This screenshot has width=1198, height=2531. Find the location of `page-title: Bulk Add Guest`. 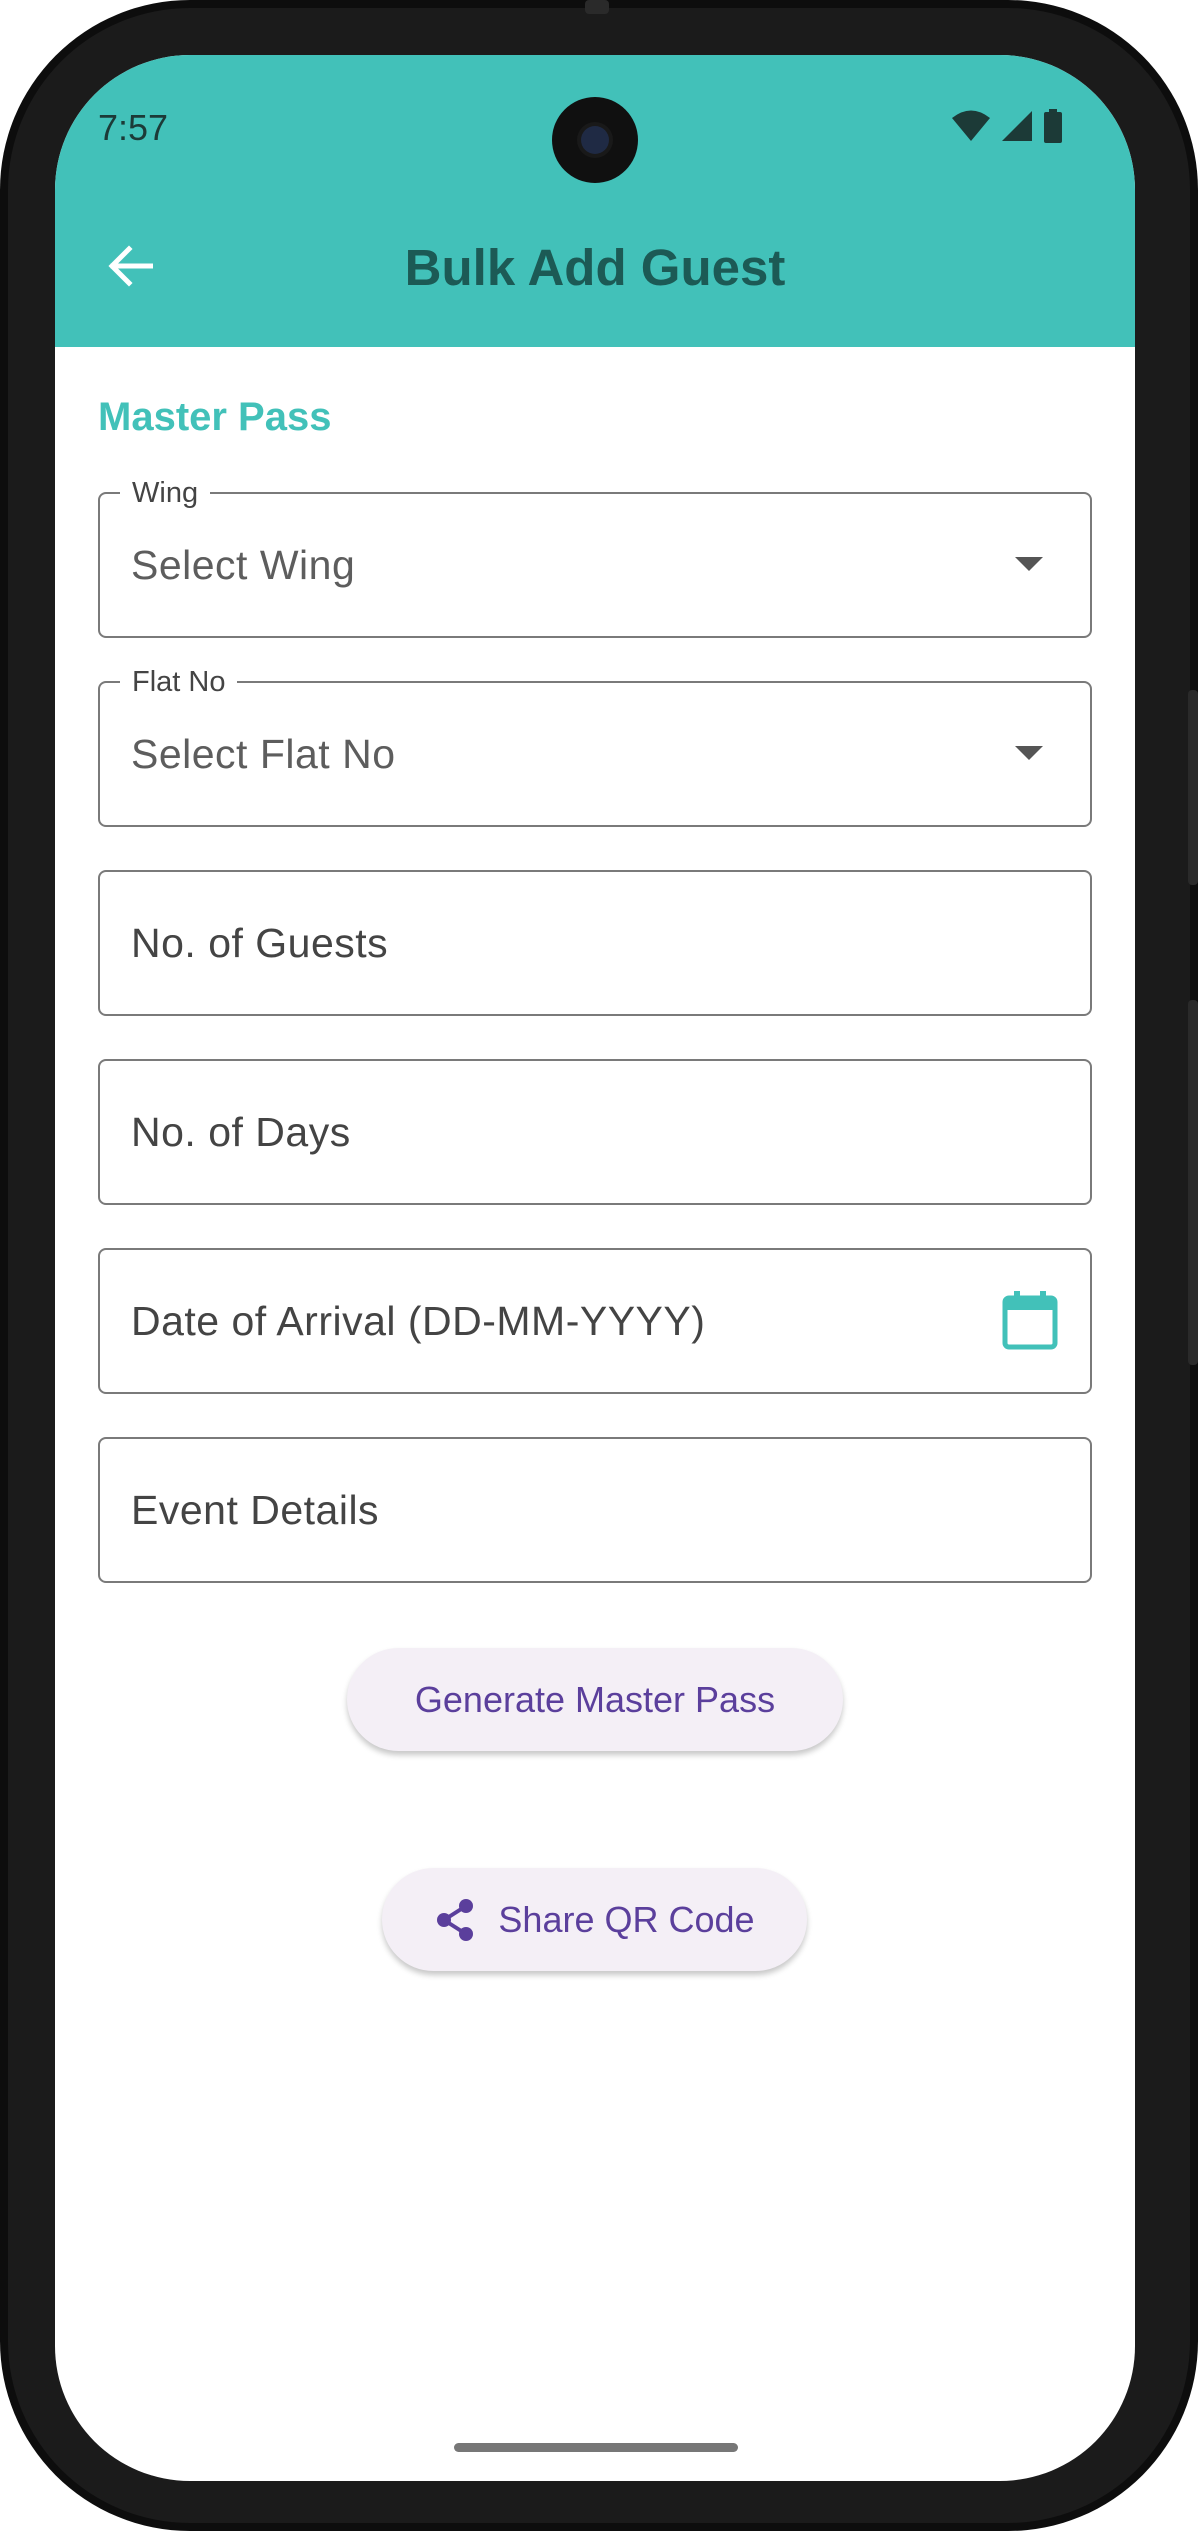

page-title: Bulk Add Guest is located at coordinates (595, 267).